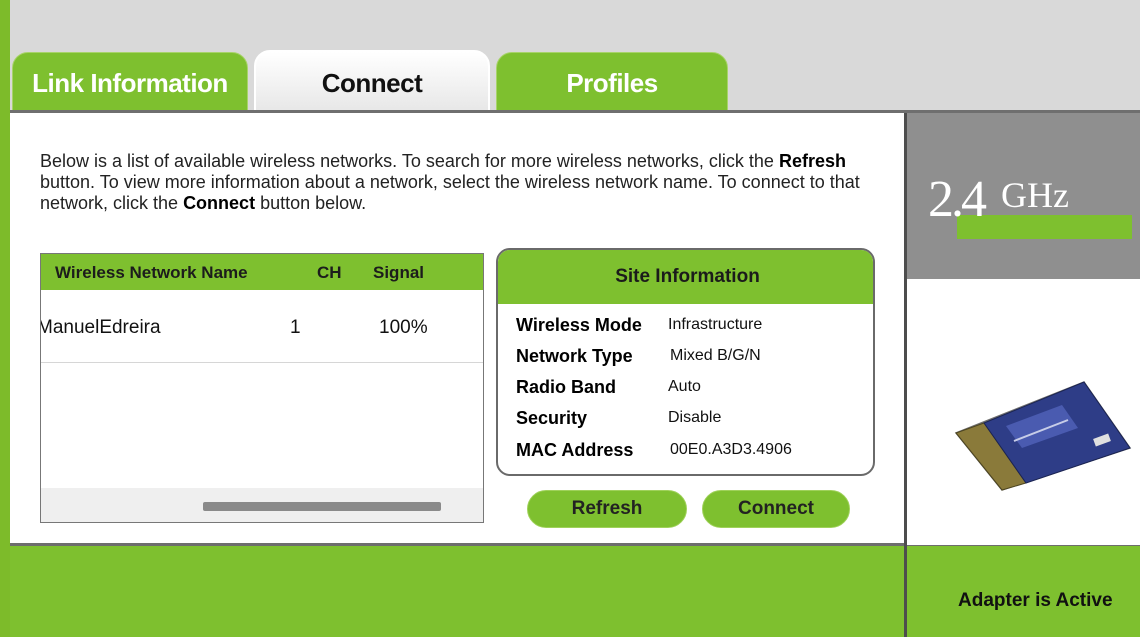  I want to click on tab-connect: Connect, so click(372, 83).